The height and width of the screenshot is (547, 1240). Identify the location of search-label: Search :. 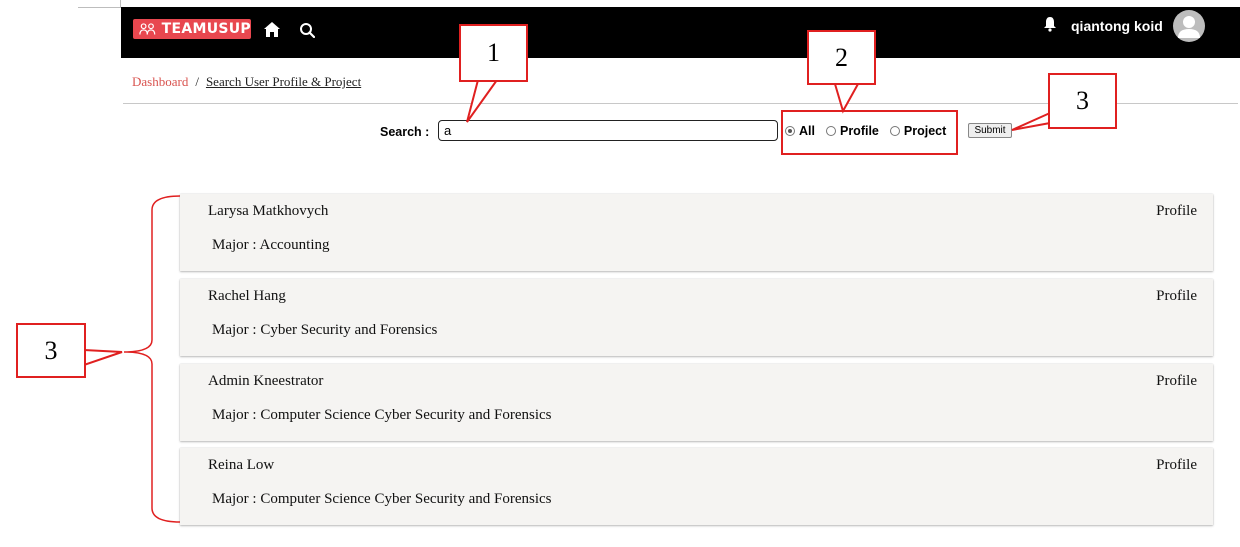
(405, 132).